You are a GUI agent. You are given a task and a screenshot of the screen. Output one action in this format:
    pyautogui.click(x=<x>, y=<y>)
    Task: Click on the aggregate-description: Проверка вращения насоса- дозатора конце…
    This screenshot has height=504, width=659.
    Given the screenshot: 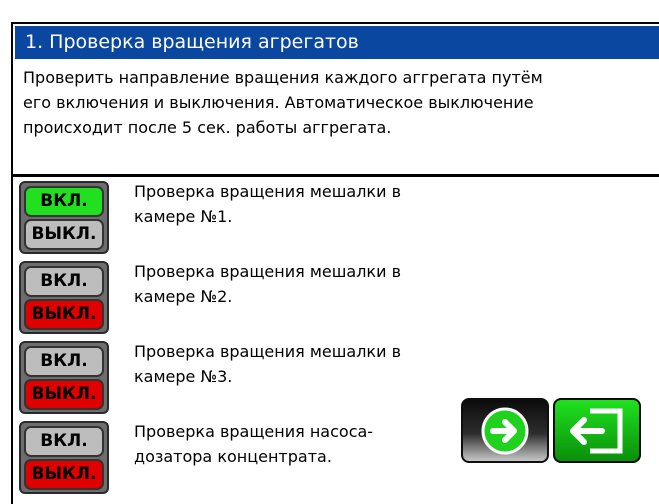 What is the action you would take?
    pyautogui.click(x=253, y=444)
    